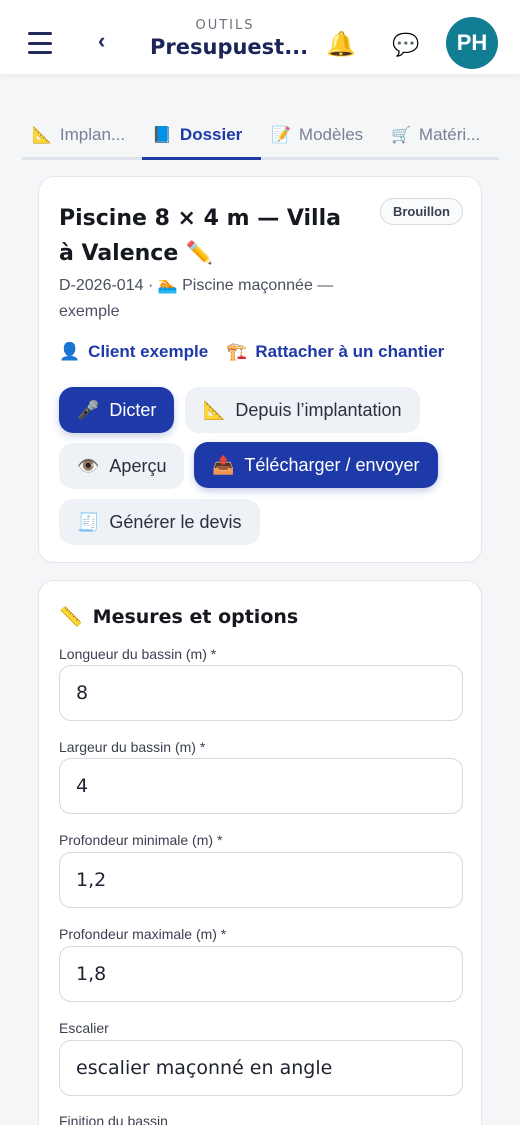  Describe the element at coordinates (101, 41) in the screenshot. I see `back-button: ‹` at that location.